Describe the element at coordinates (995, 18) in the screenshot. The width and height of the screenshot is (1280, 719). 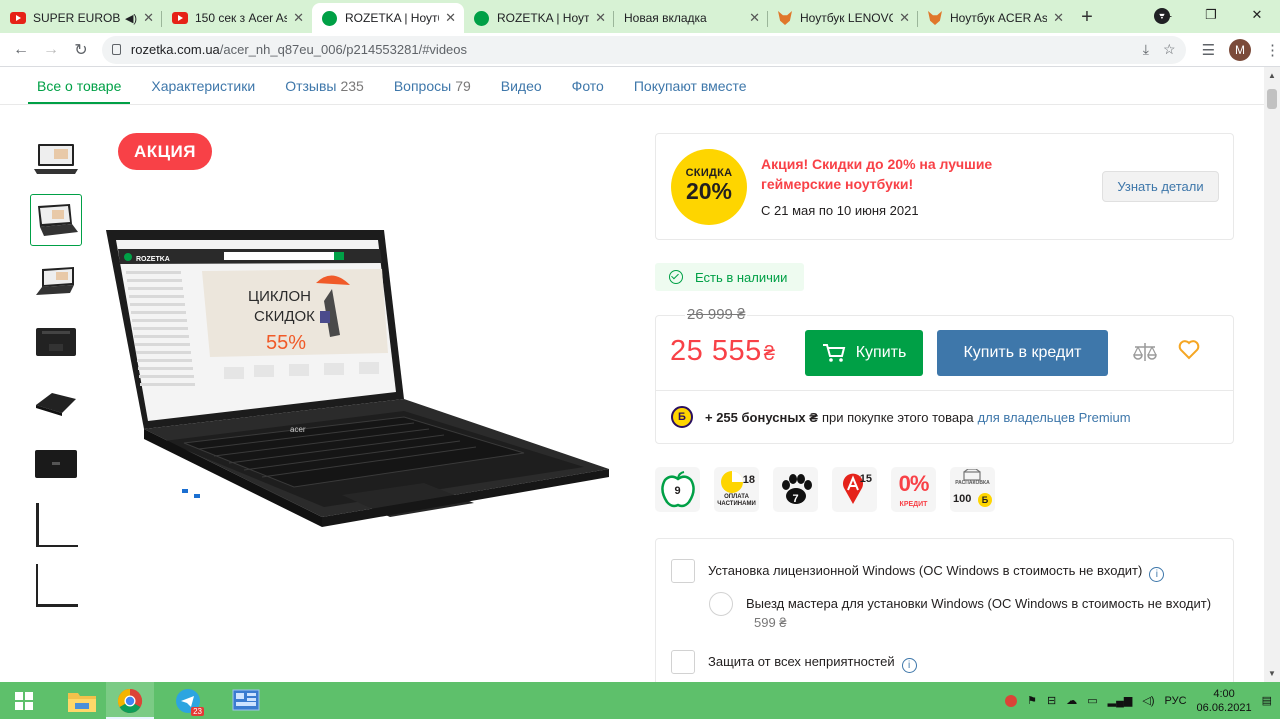
I see `browser-tab-7: Ноутбук ACER As ✕` at that location.